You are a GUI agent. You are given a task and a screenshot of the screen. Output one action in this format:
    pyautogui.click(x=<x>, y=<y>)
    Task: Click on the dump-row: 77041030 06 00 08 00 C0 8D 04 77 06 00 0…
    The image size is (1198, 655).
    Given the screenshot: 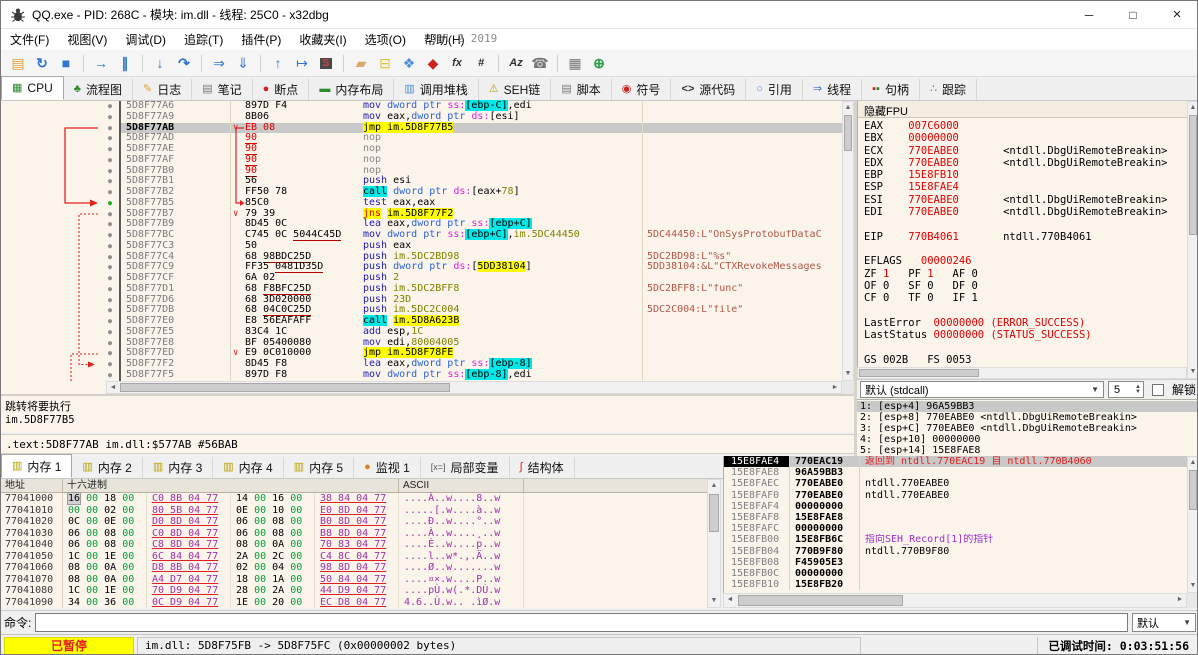 What is the action you would take?
    pyautogui.click(x=354, y=533)
    